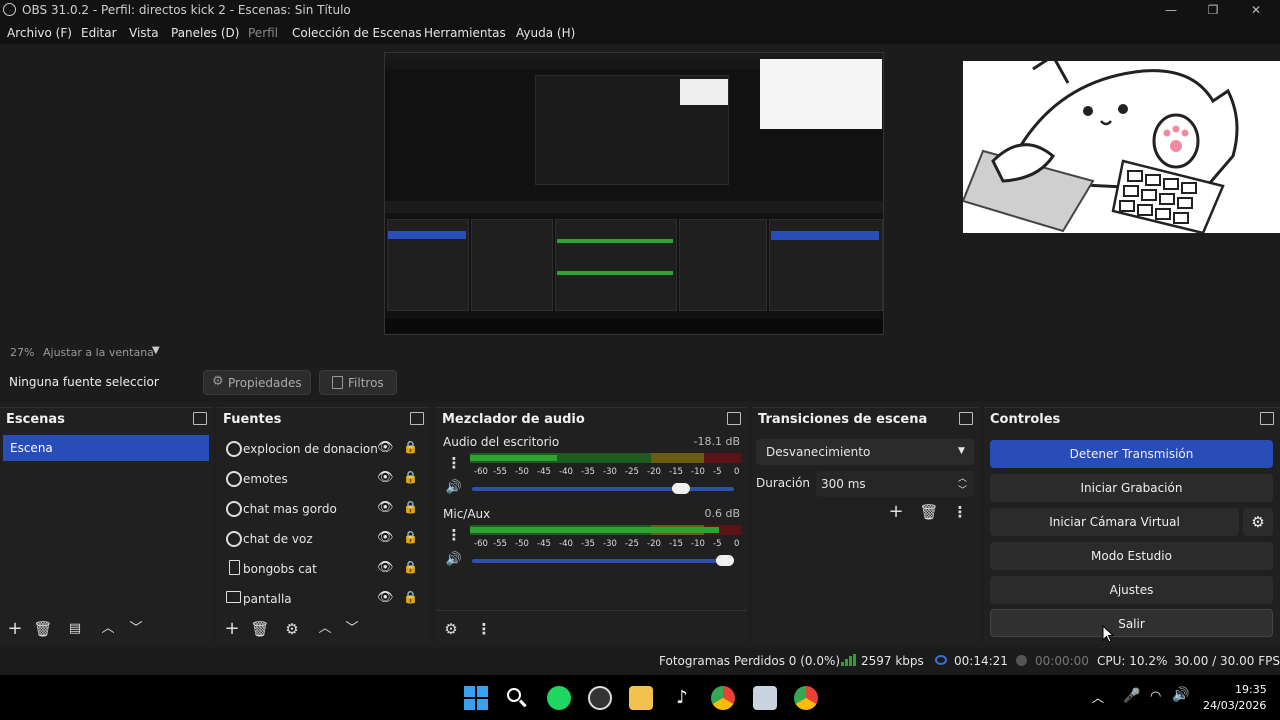  I want to click on obs-icon, so click(600, 698).